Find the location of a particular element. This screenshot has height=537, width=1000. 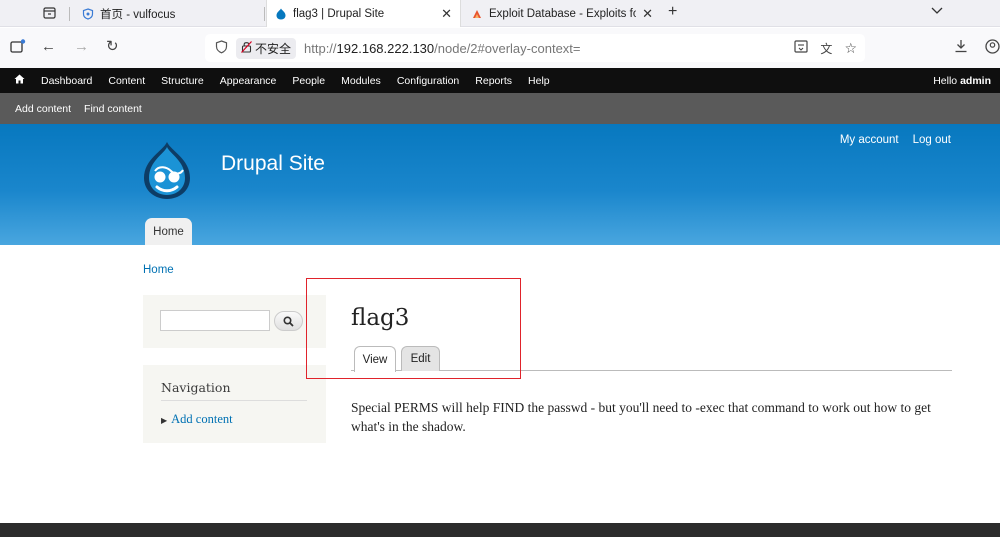

exploitdb-favicon-icon is located at coordinates (477, 14).